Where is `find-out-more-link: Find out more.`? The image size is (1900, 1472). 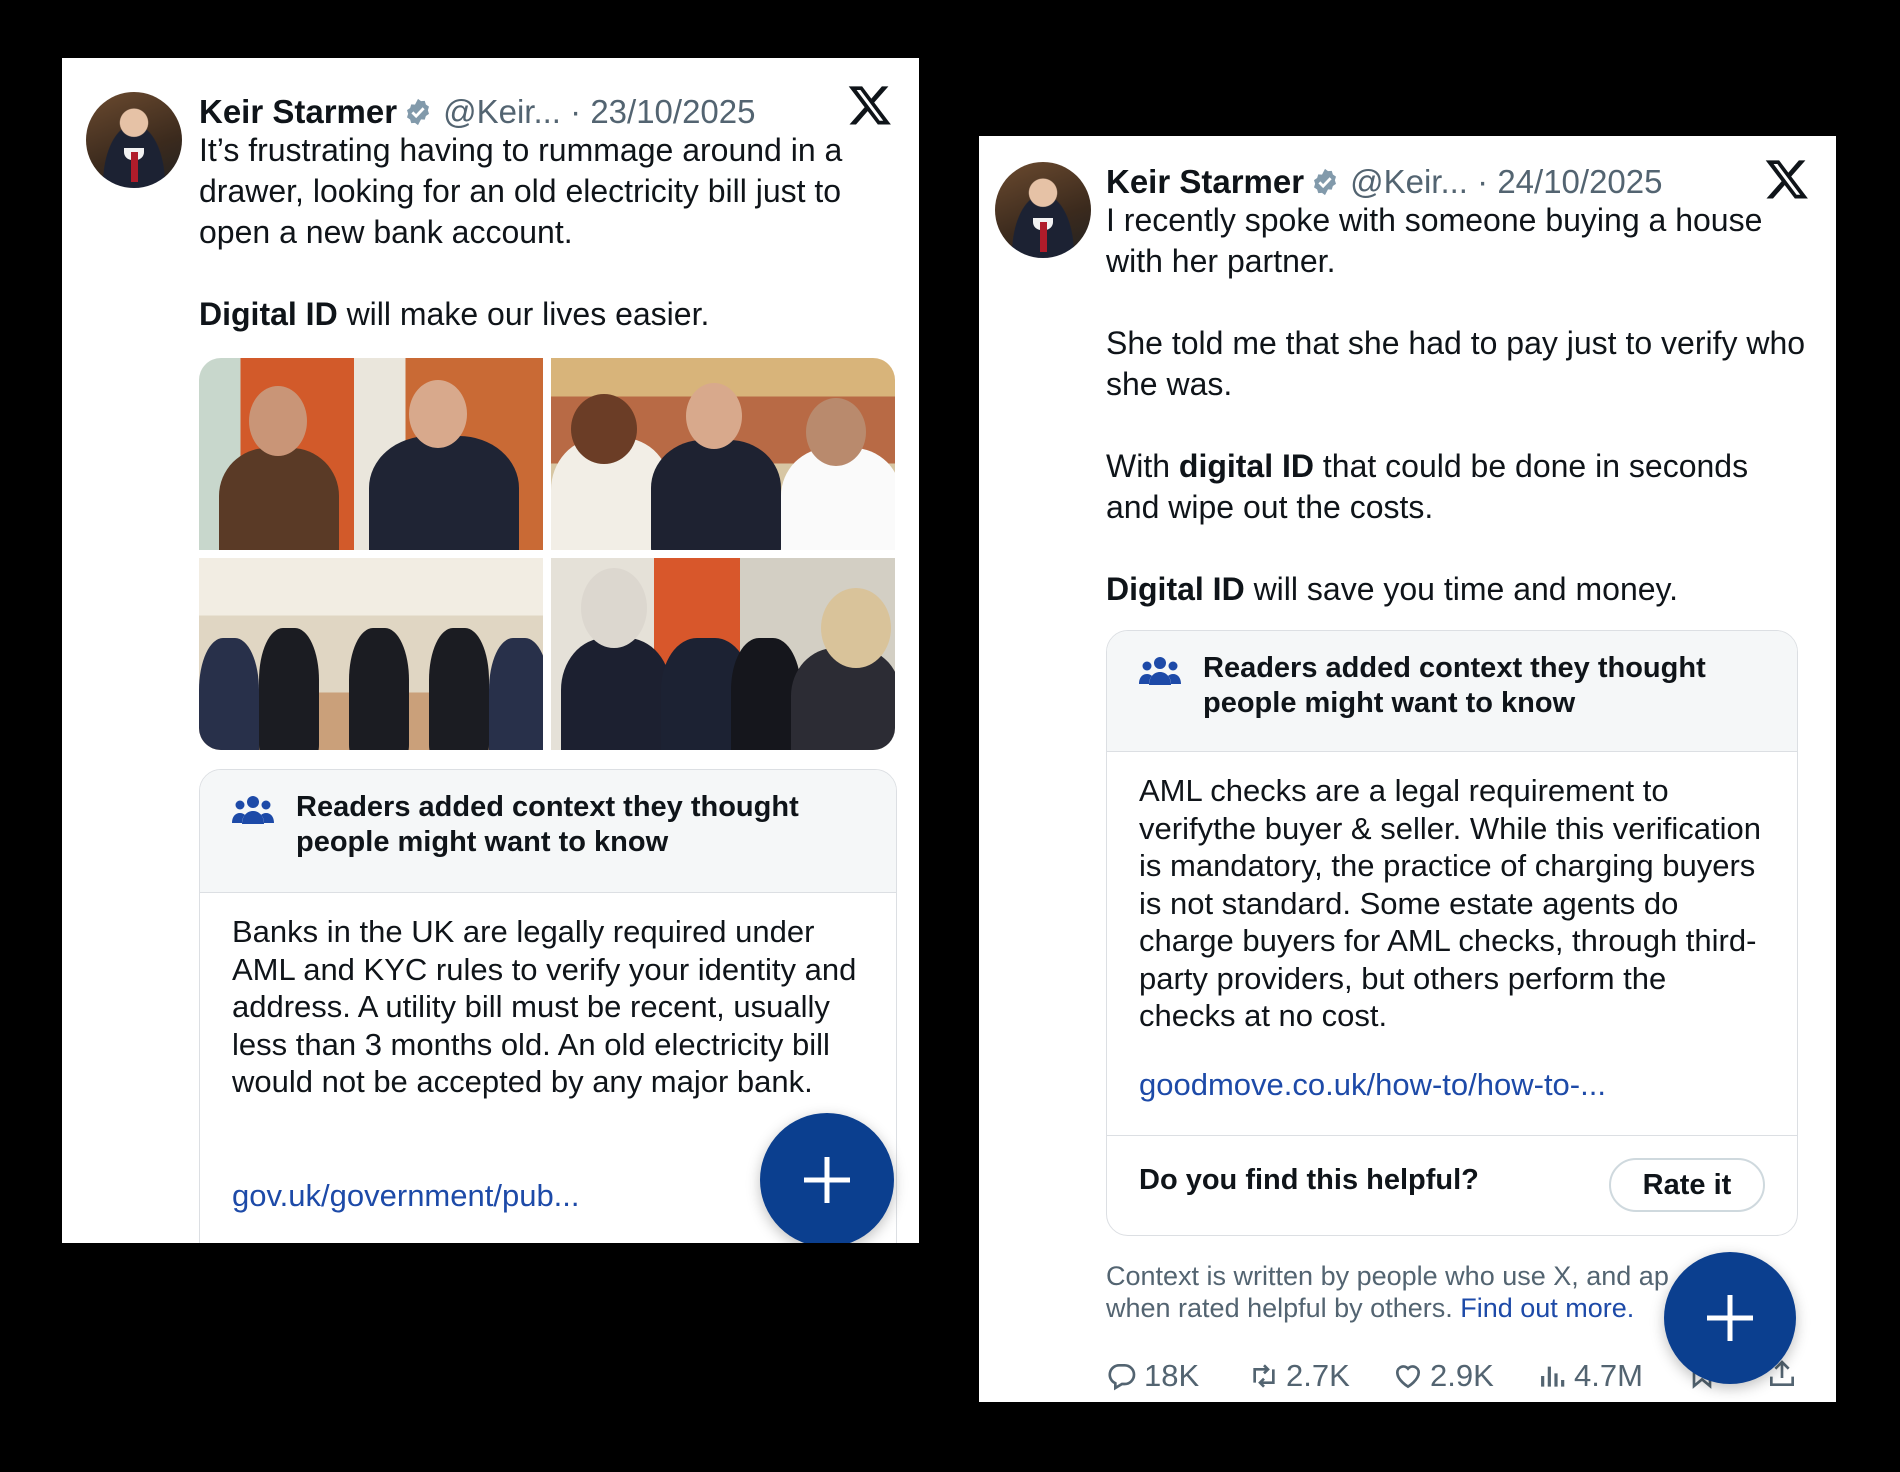 find-out-more-link: Find out more. is located at coordinates (1547, 1308).